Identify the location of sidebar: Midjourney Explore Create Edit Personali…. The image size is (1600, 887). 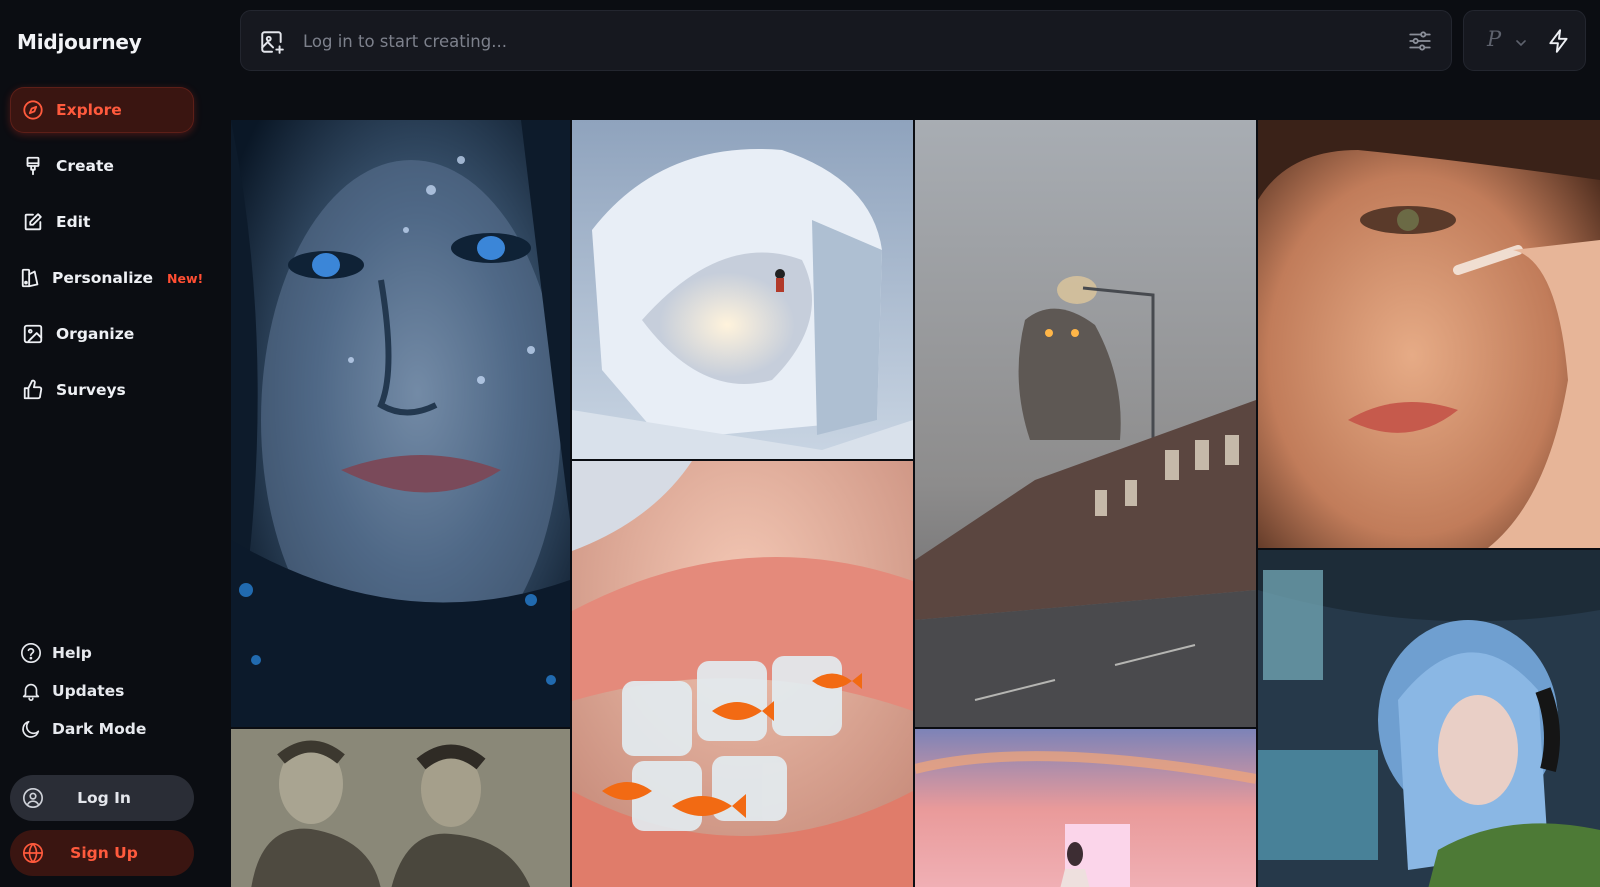
(105, 443).